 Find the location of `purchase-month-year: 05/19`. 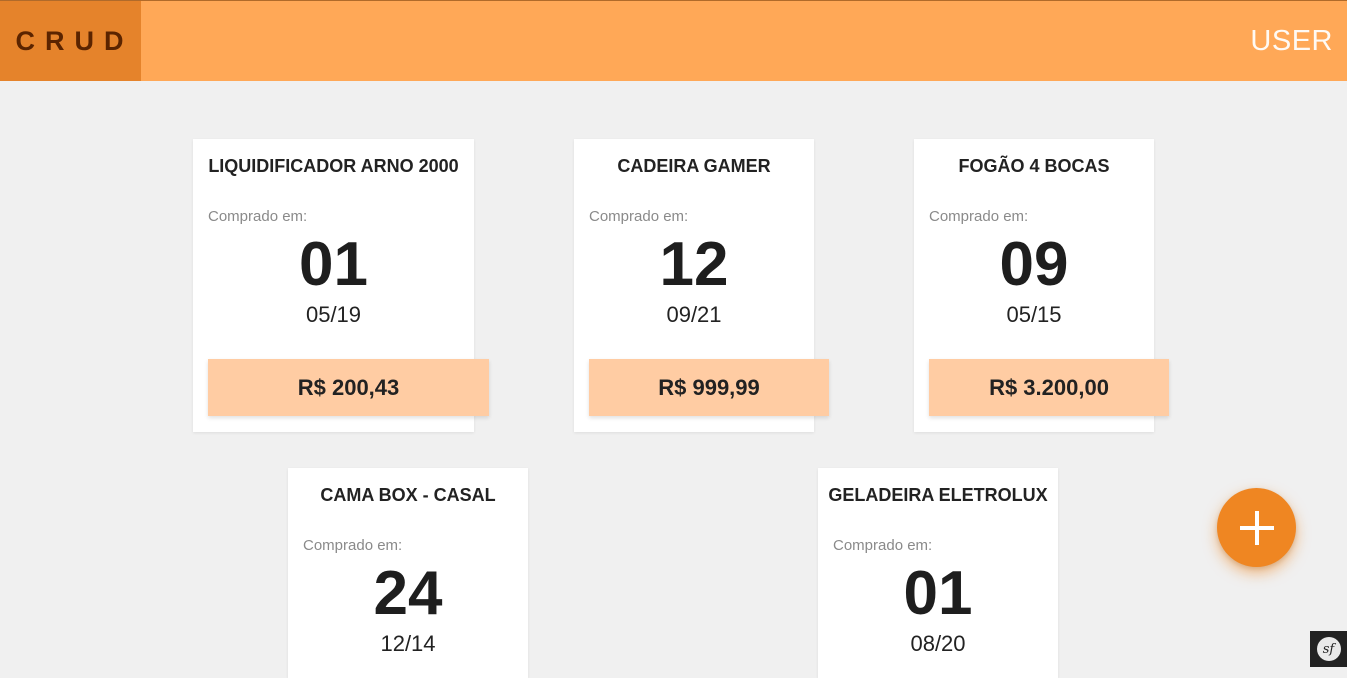

purchase-month-year: 05/19 is located at coordinates (333, 314).